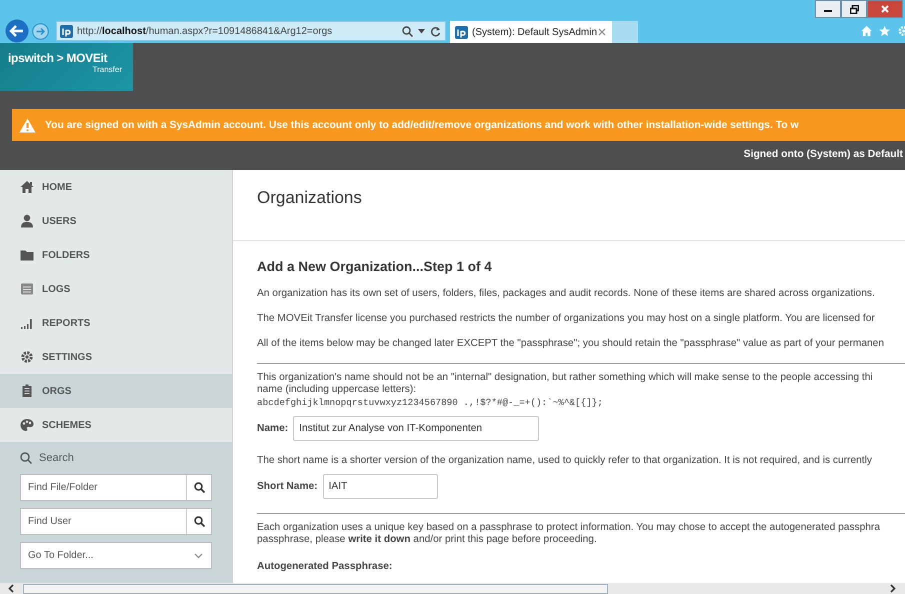  Describe the element at coordinates (315, 589) in the screenshot. I see `scrollbar-thumb` at that location.